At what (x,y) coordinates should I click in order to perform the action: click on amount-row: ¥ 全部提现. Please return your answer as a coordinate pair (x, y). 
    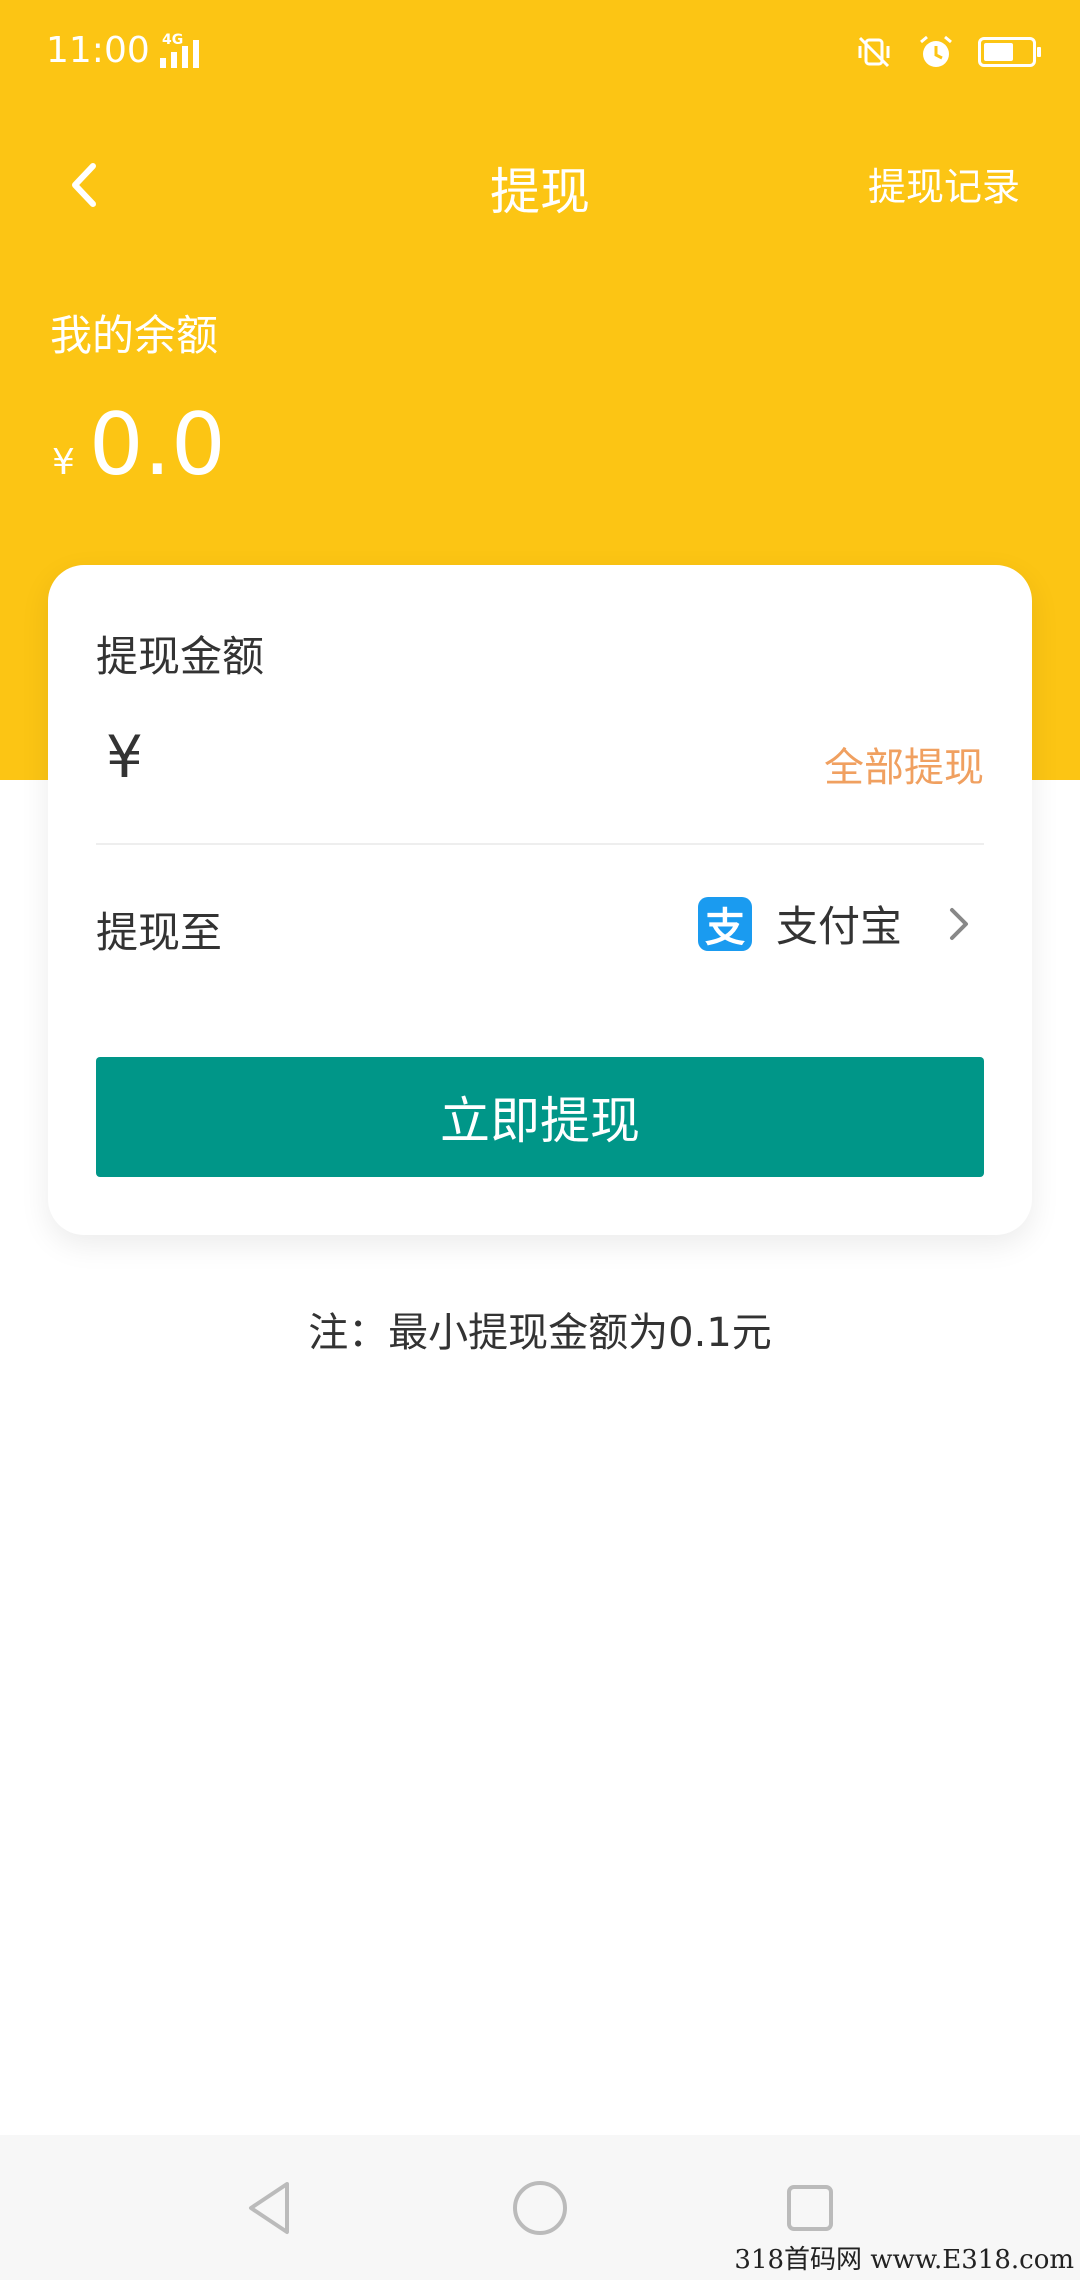
    Looking at the image, I should click on (540, 780).